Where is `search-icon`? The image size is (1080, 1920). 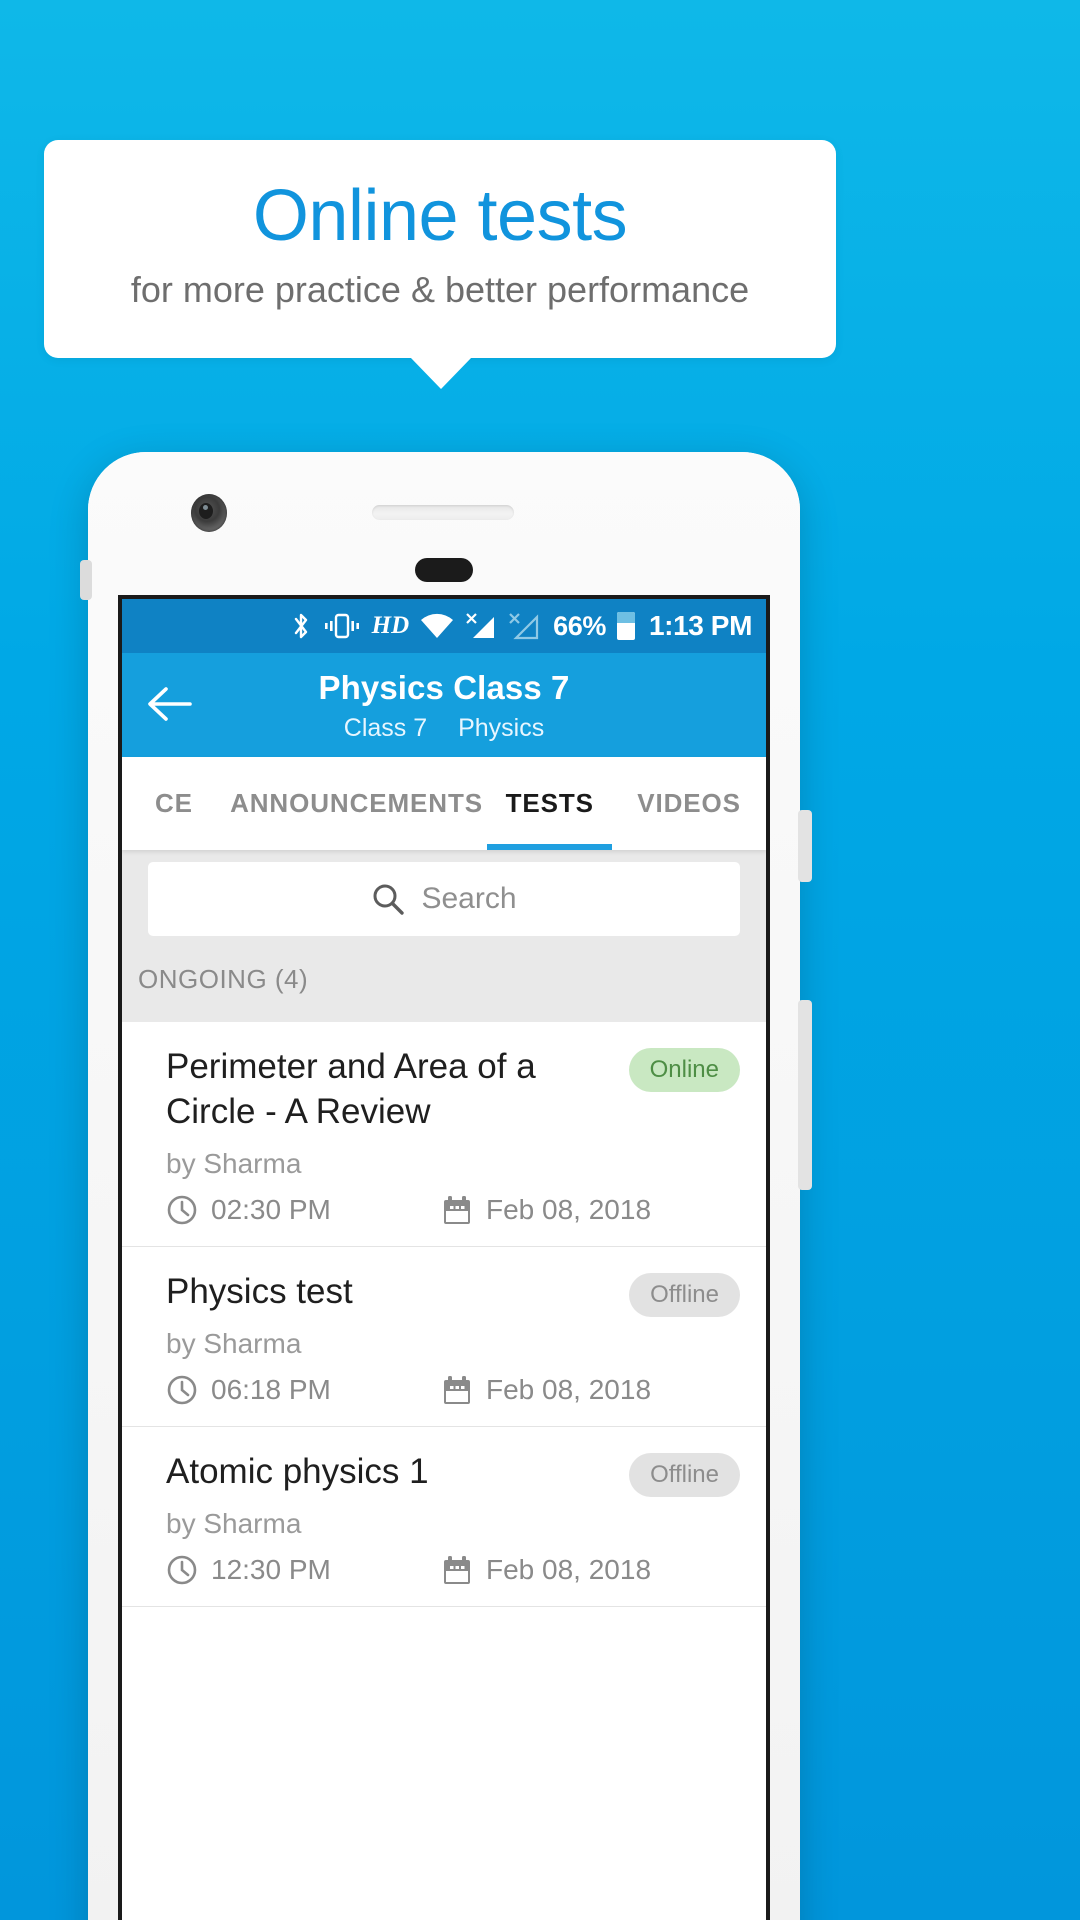 search-icon is located at coordinates (388, 899).